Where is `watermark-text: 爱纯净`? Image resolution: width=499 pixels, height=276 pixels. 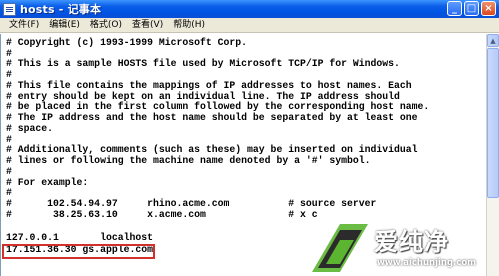 watermark-text: 爱纯净 is located at coordinates (411, 242).